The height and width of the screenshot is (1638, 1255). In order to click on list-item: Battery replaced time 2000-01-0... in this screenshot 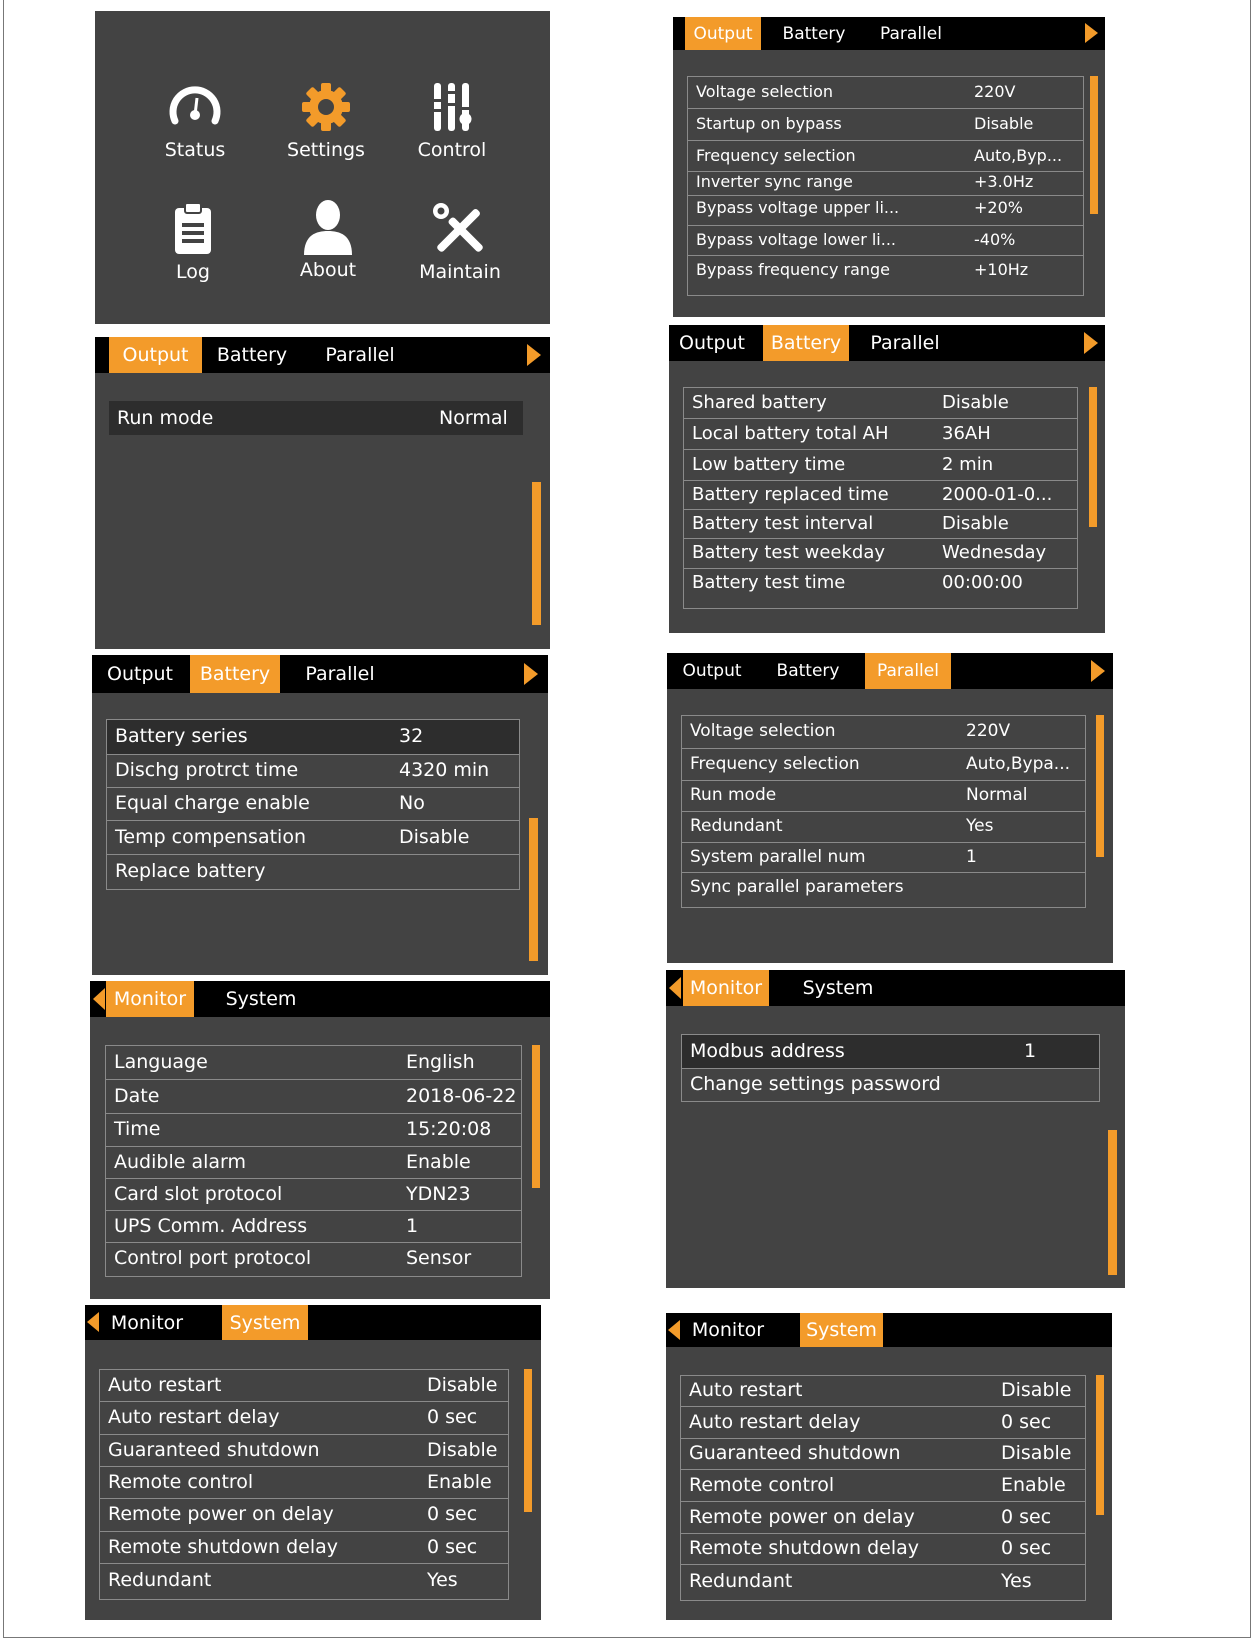, I will do `click(880, 495)`.